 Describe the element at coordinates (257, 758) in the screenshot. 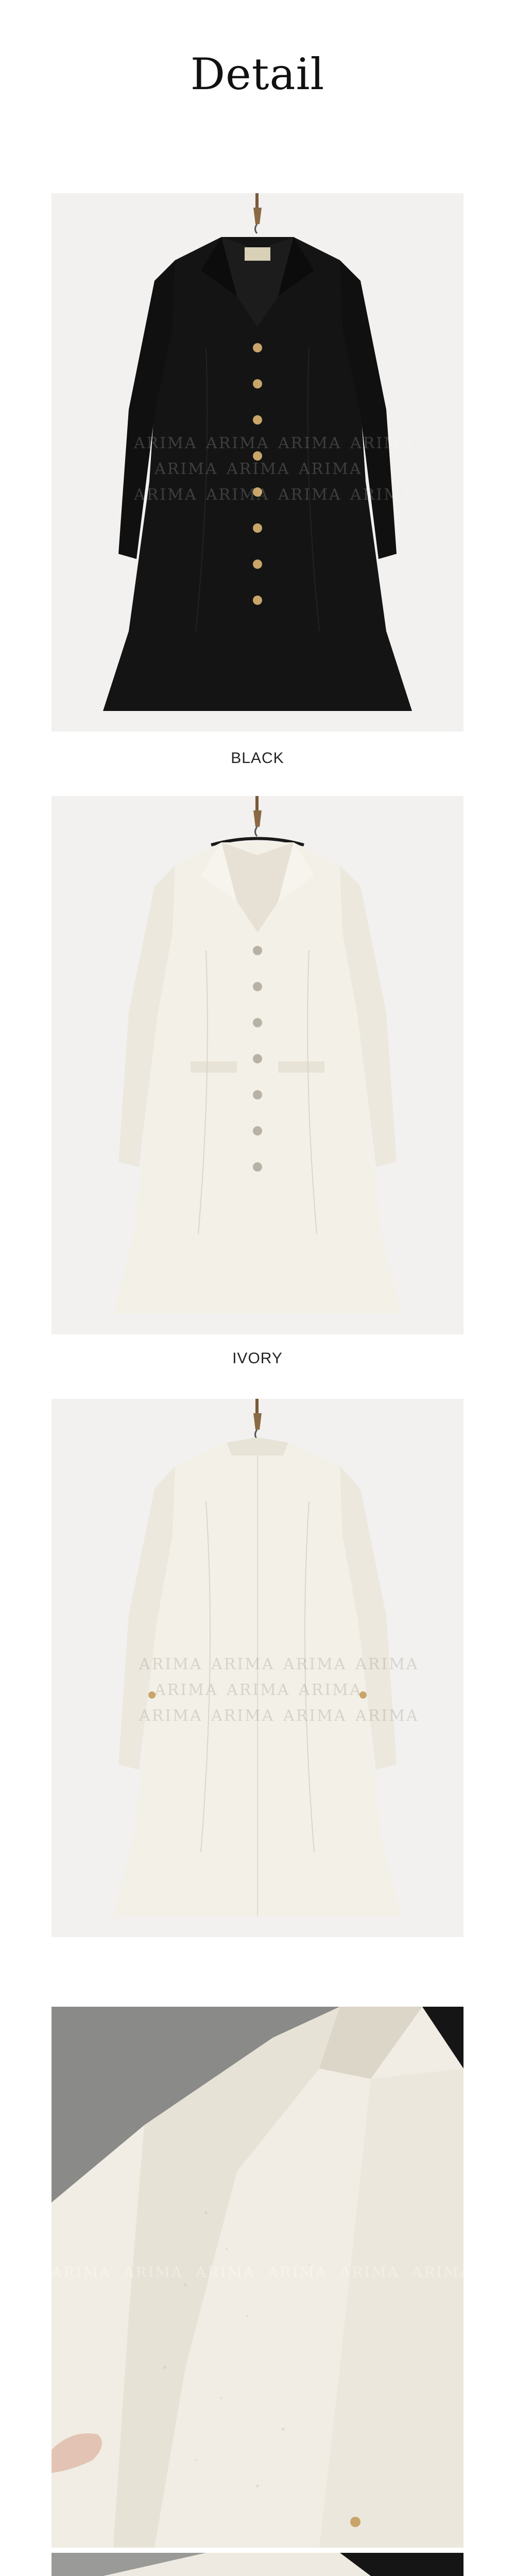

I see `color-label-black: BLACK` at that location.